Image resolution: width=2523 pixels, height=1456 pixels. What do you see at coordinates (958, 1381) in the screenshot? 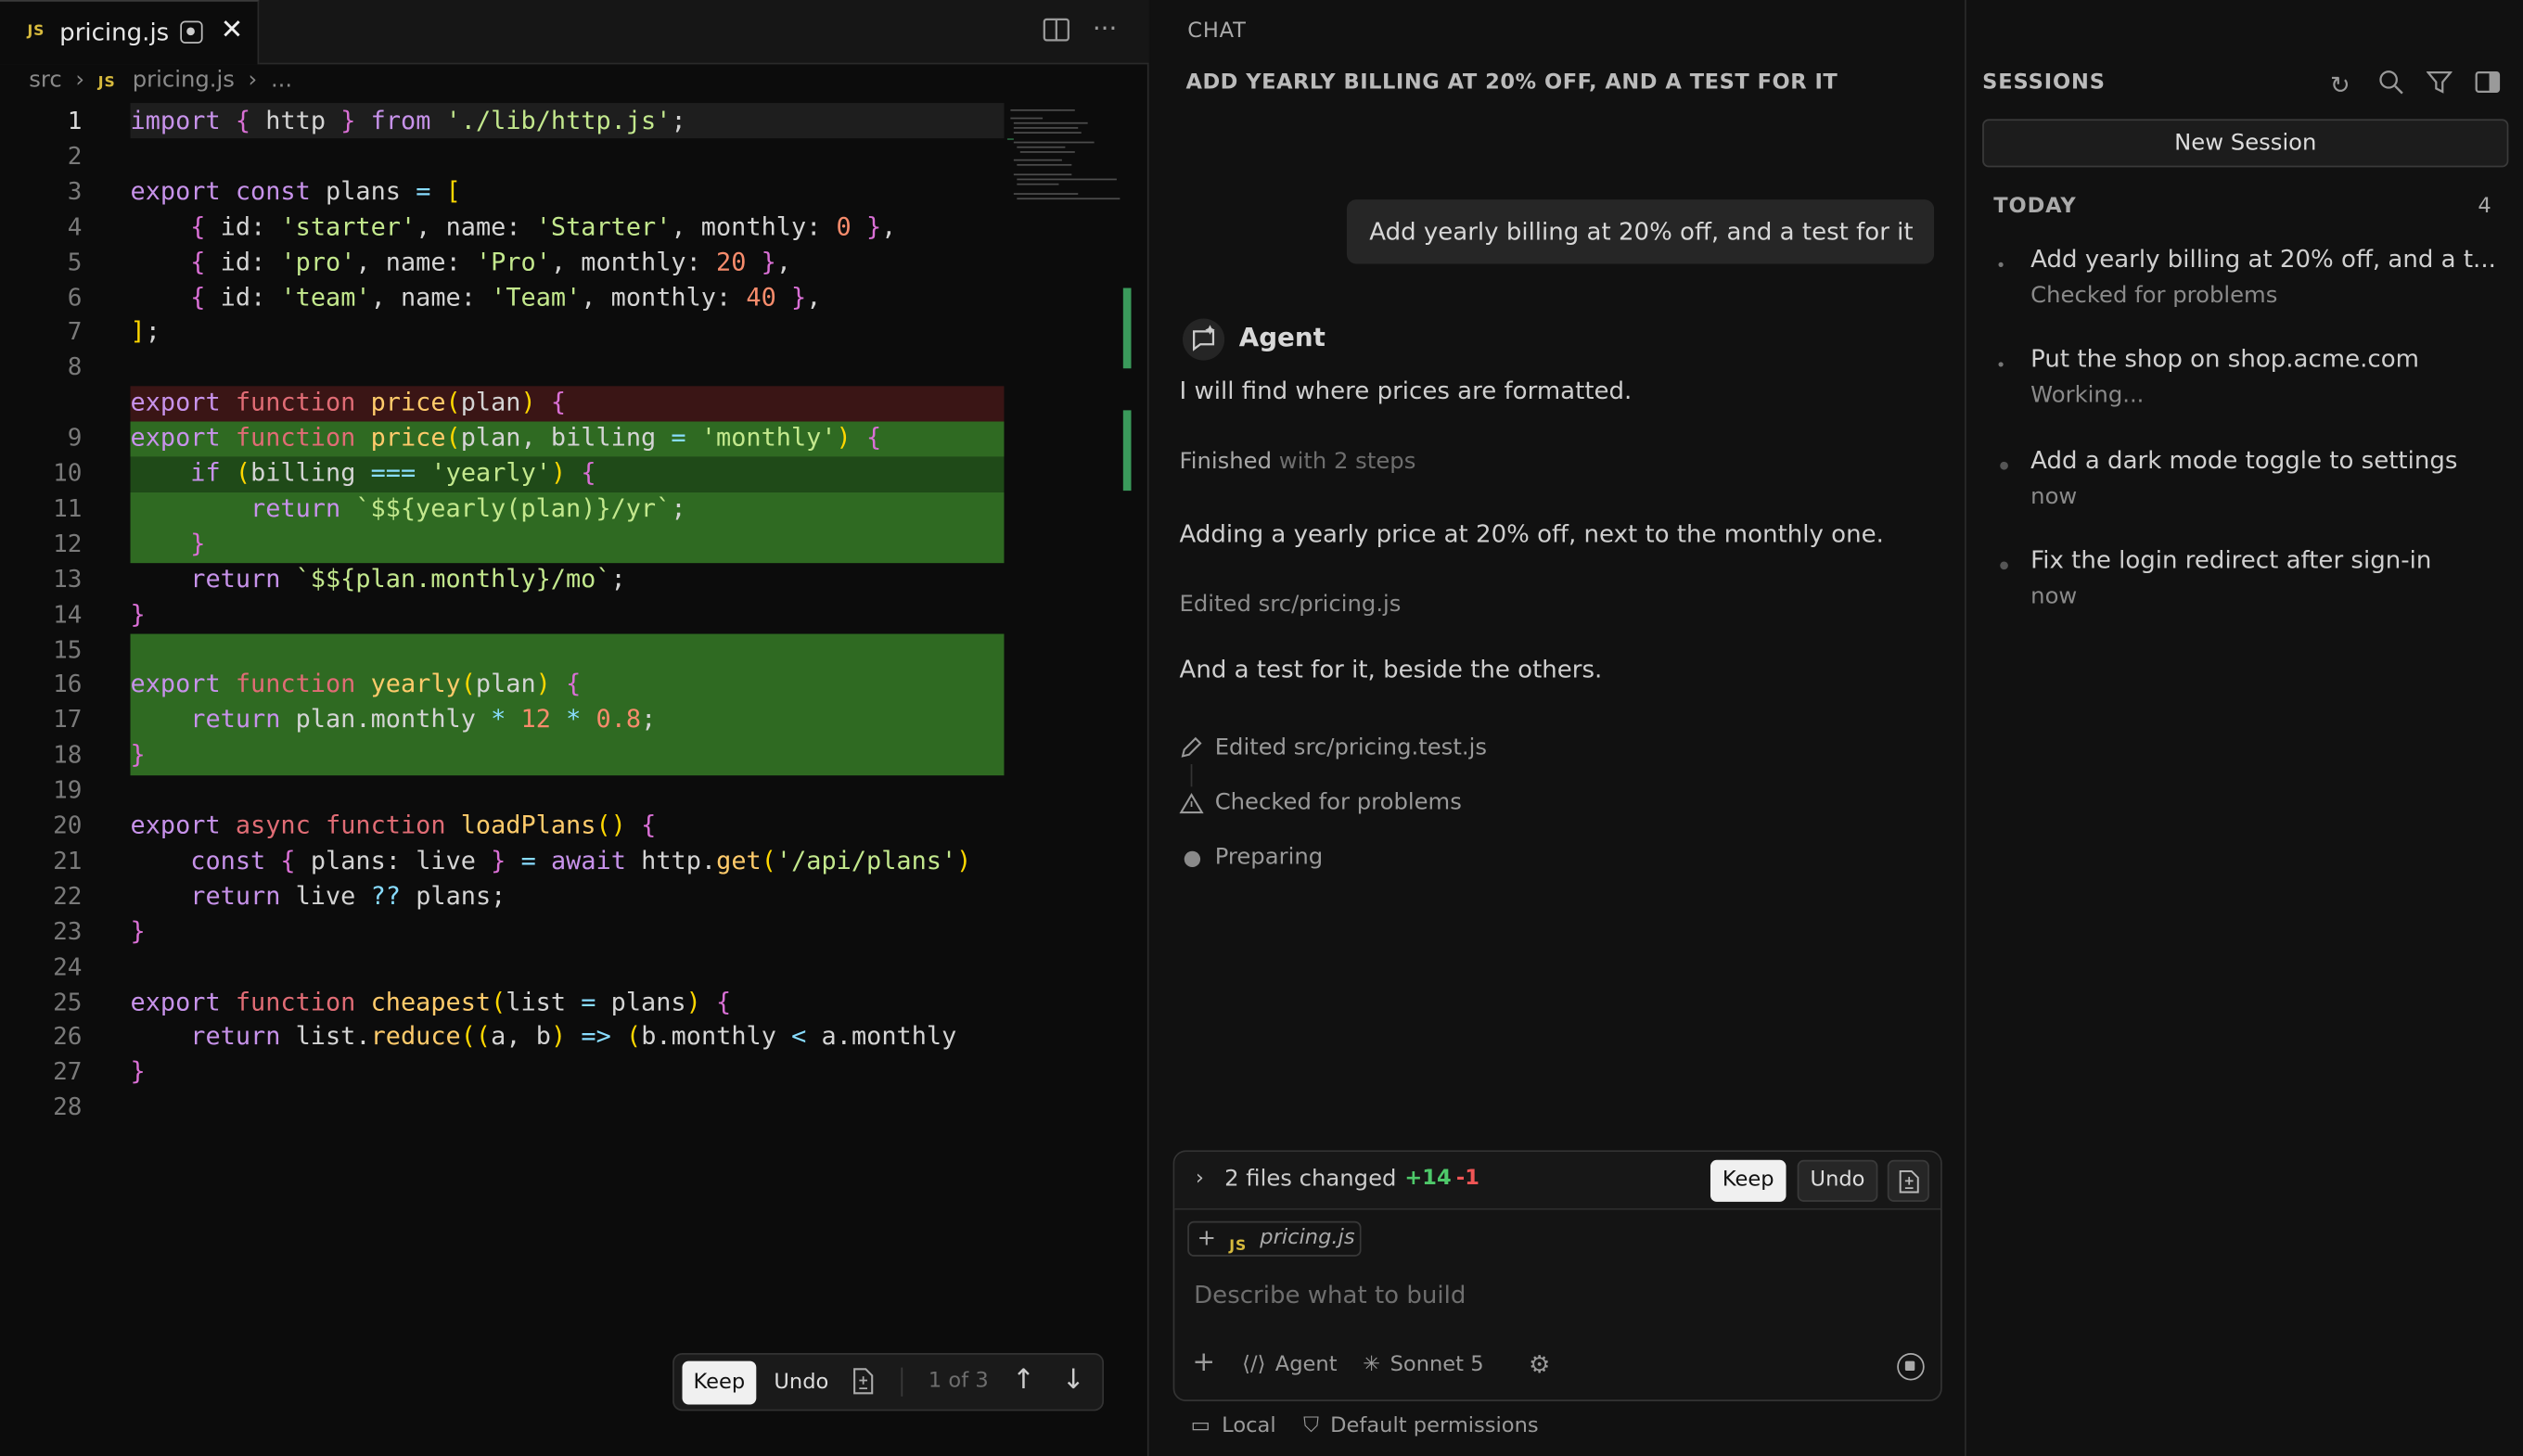
I see `change-counter: 1 of 3` at bounding box center [958, 1381].